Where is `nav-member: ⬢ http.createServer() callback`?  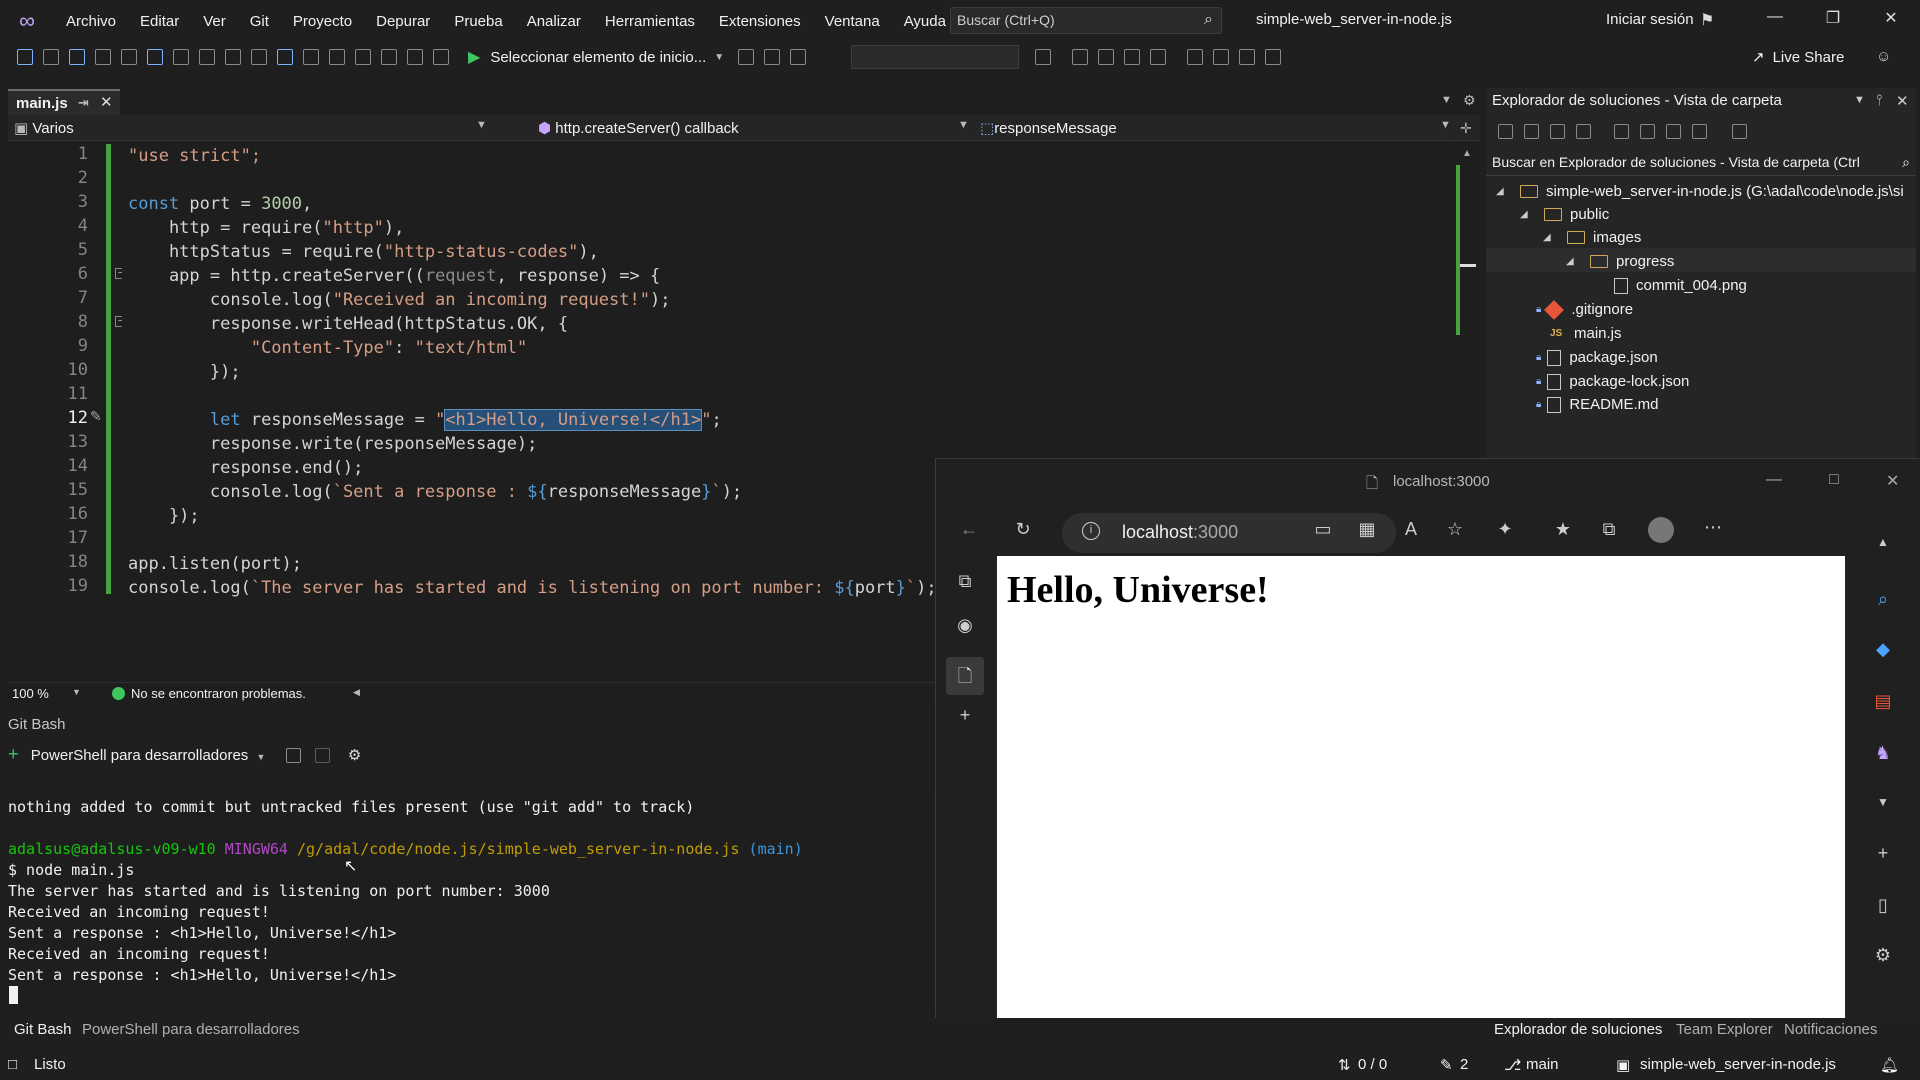 nav-member: ⬢ http.createServer() callback is located at coordinates (638, 128).